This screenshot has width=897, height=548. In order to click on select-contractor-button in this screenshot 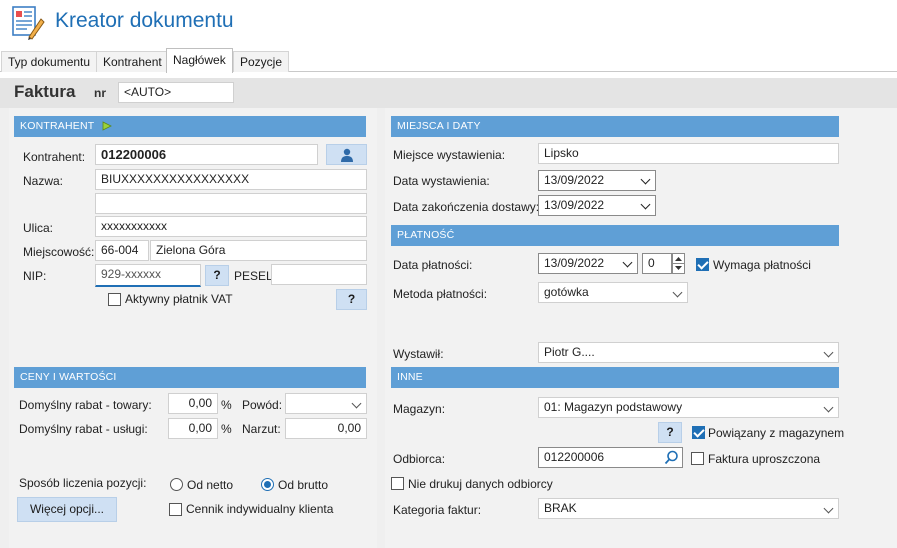, I will do `click(346, 154)`.